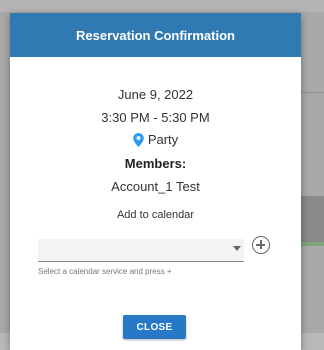 Image resolution: width=324 pixels, height=350 pixels. I want to click on member-name: Account_1 Test, so click(155, 186).